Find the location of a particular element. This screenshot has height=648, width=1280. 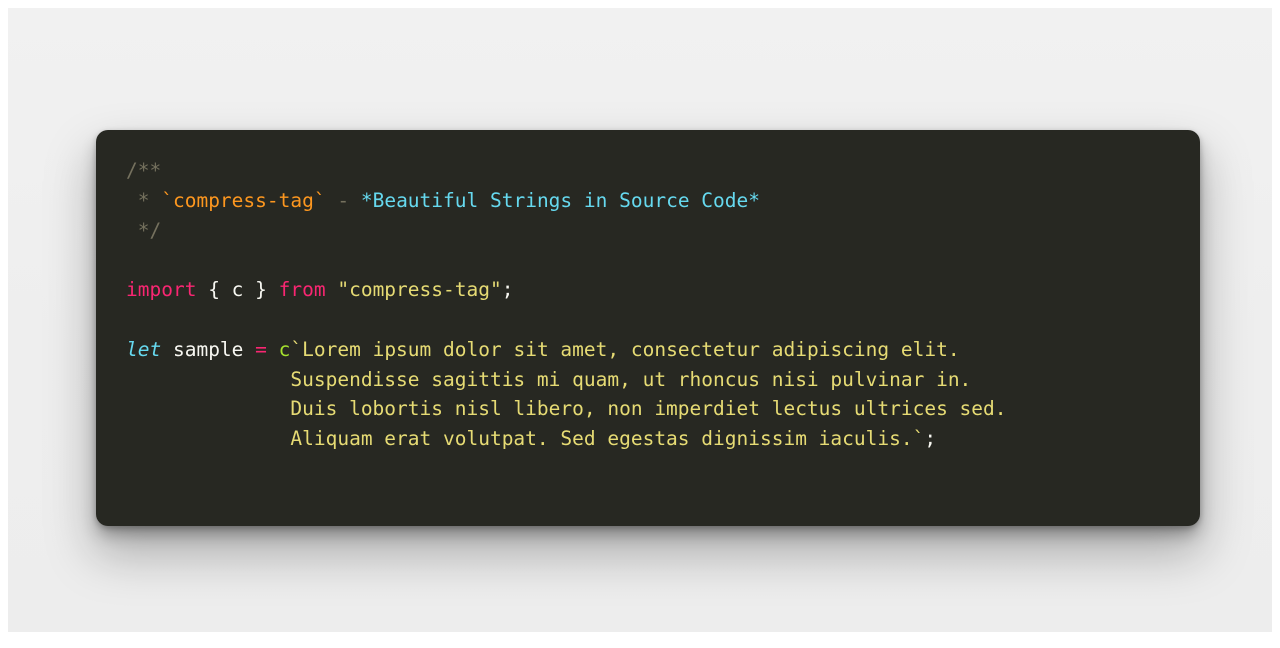

statement-semicolon-token: ; is located at coordinates (930, 439).